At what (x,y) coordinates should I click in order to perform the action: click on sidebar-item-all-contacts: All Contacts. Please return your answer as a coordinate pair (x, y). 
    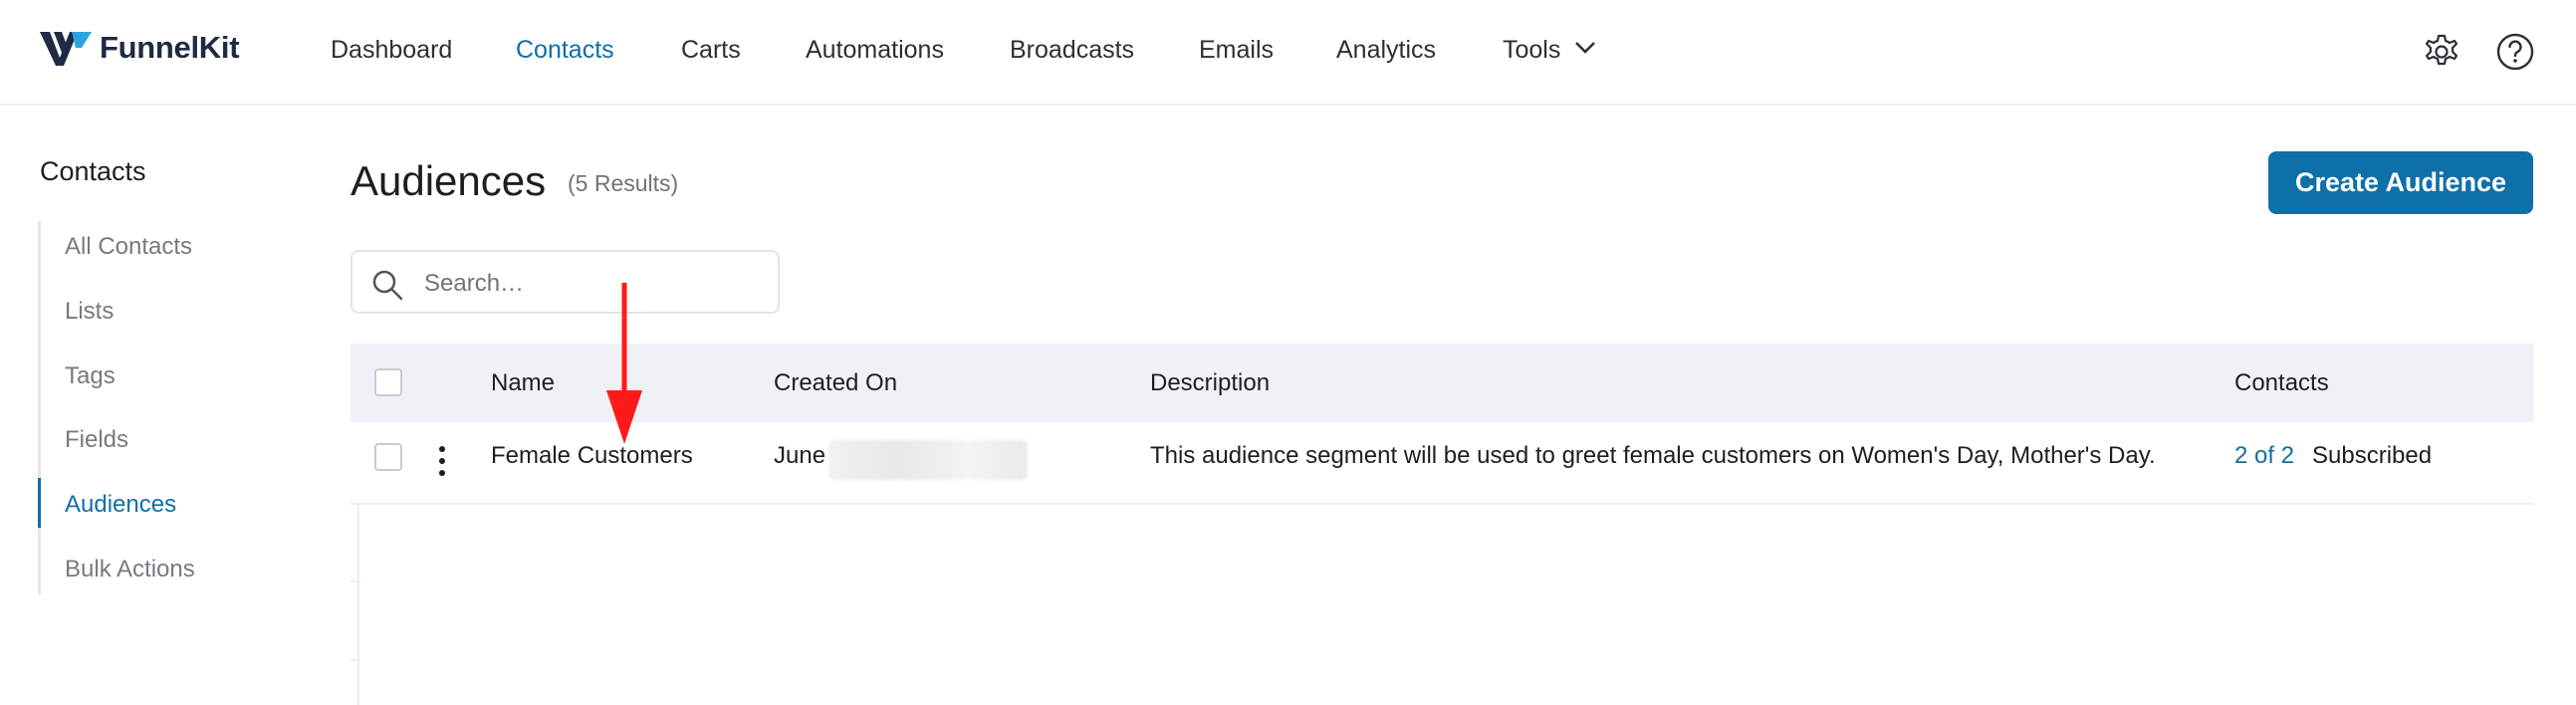
    Looking at the image, I should click on (128, 247).